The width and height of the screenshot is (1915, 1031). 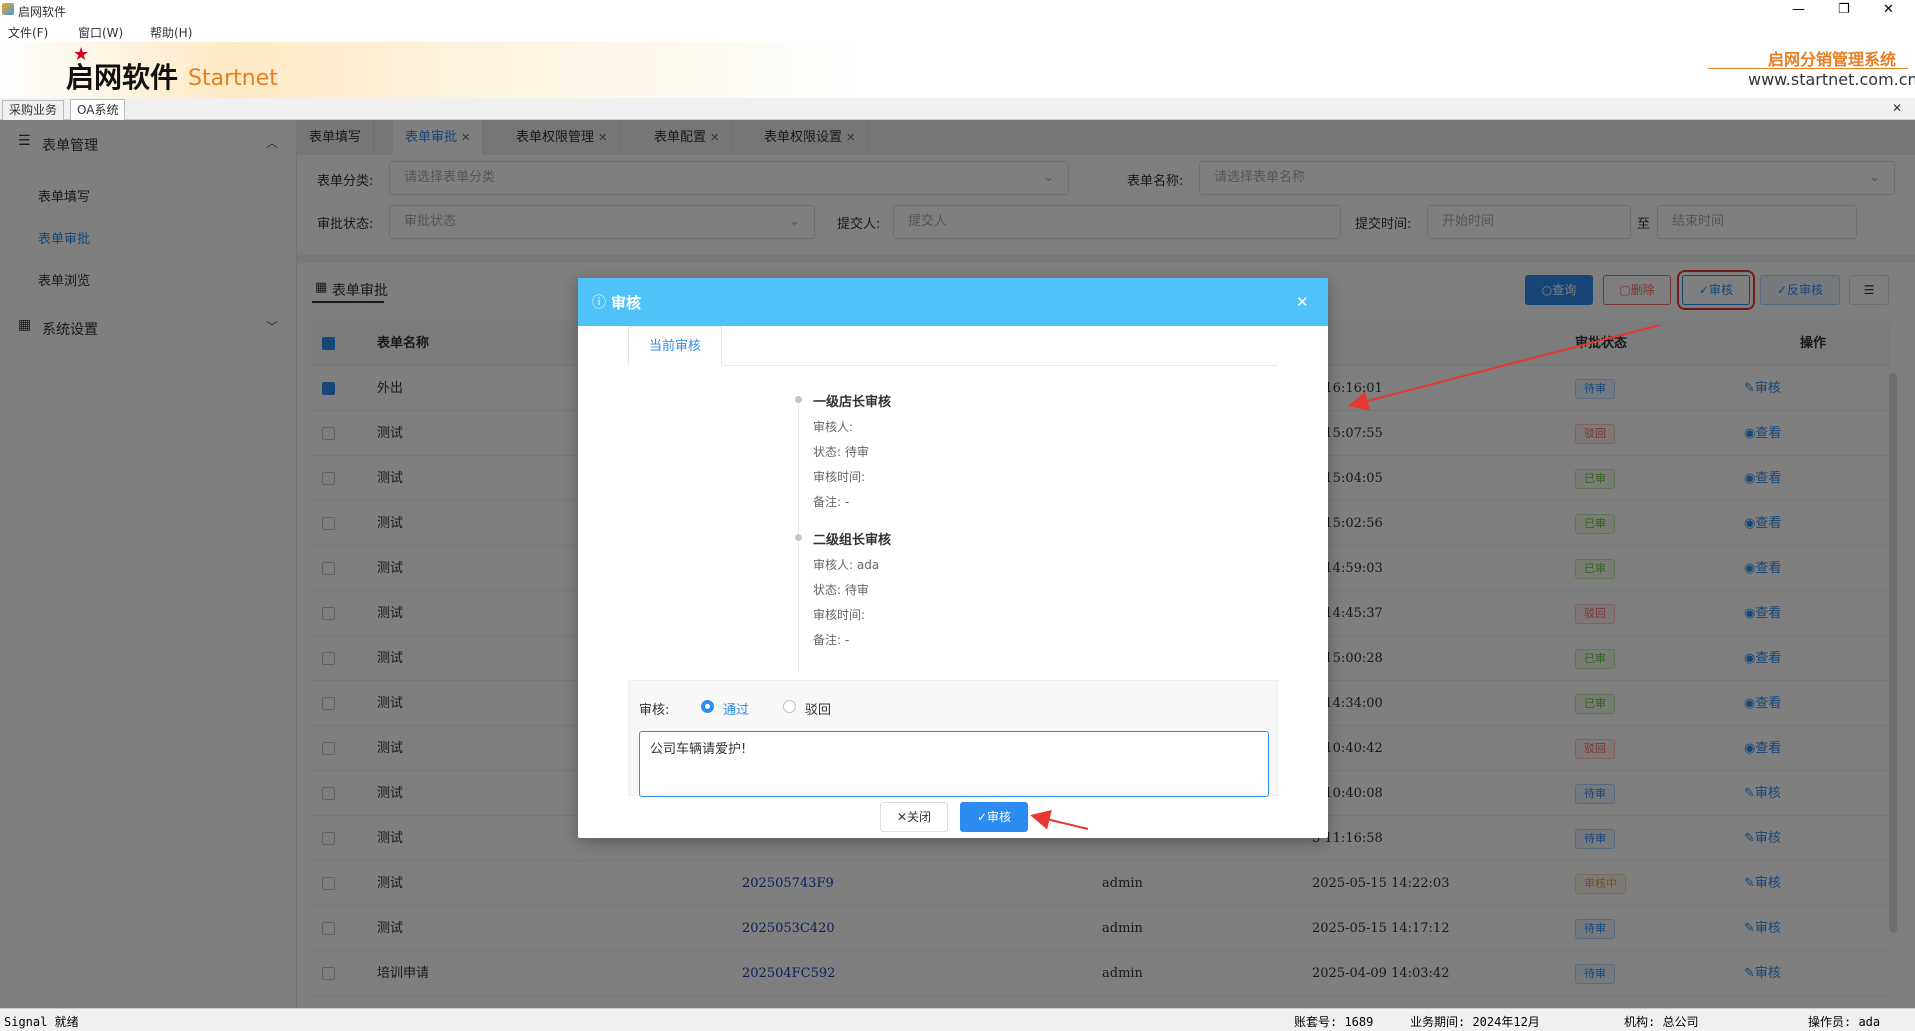 What do you see at coordinates (841, 452) in the screenshot?
I see `step-1-status: 状态: 待审` at bounding box center [841, 452].